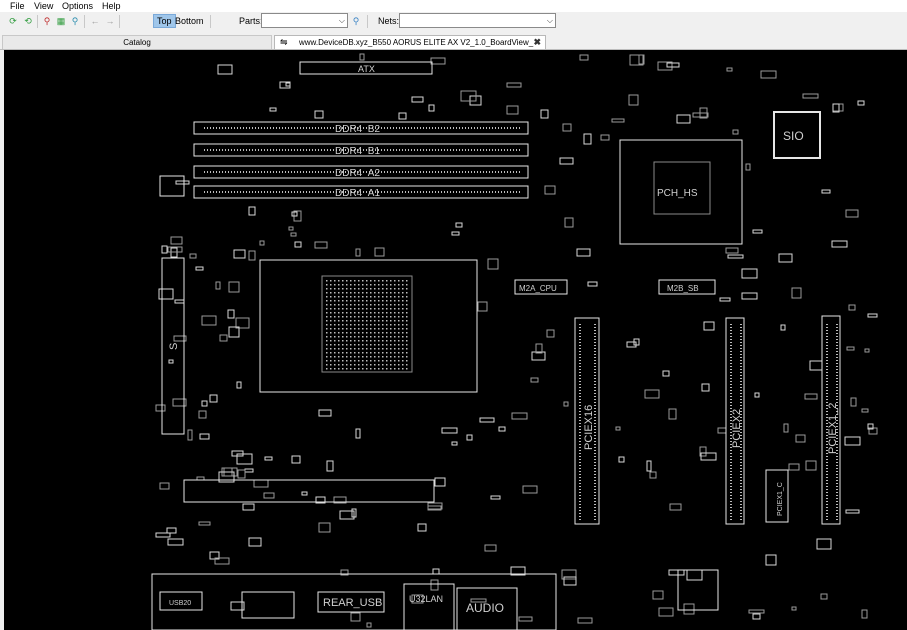  Describe the element at coordinates (43, 6) in the screenshot. I see `menu-view: View` at that location.